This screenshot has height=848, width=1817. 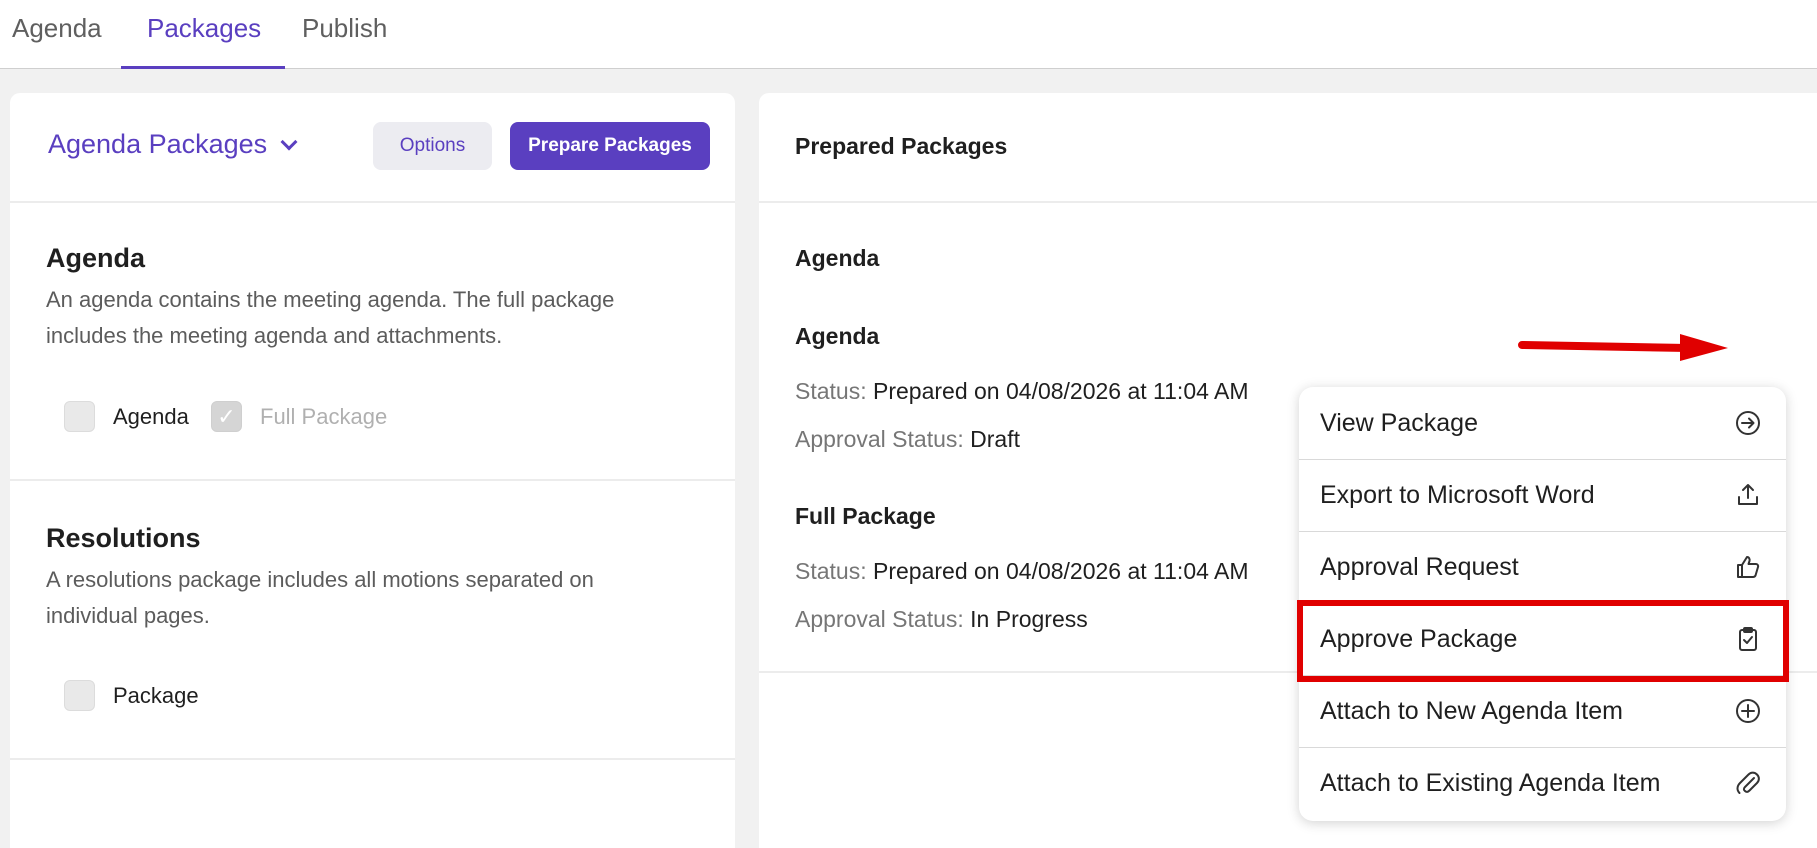 I want to click on chevron-down-icon, so click(x=289, y=141).